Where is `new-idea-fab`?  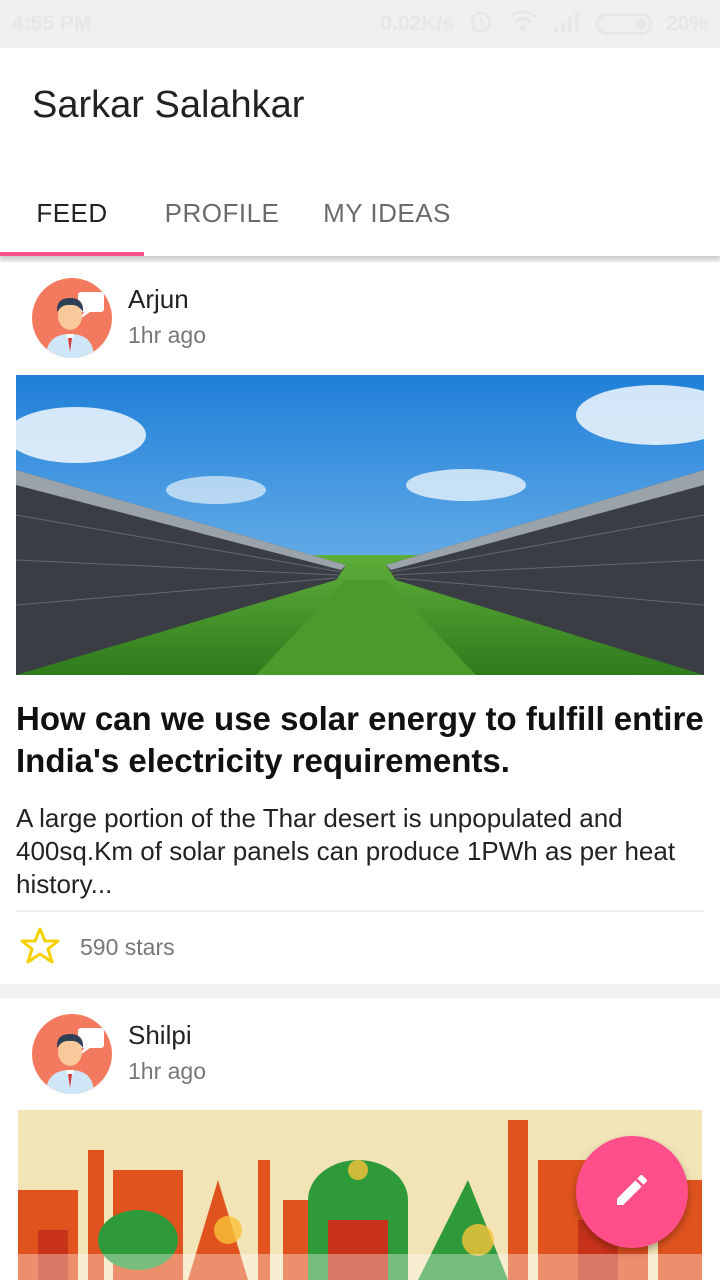
new-idea-fab is located at coordinates (632, 1192).